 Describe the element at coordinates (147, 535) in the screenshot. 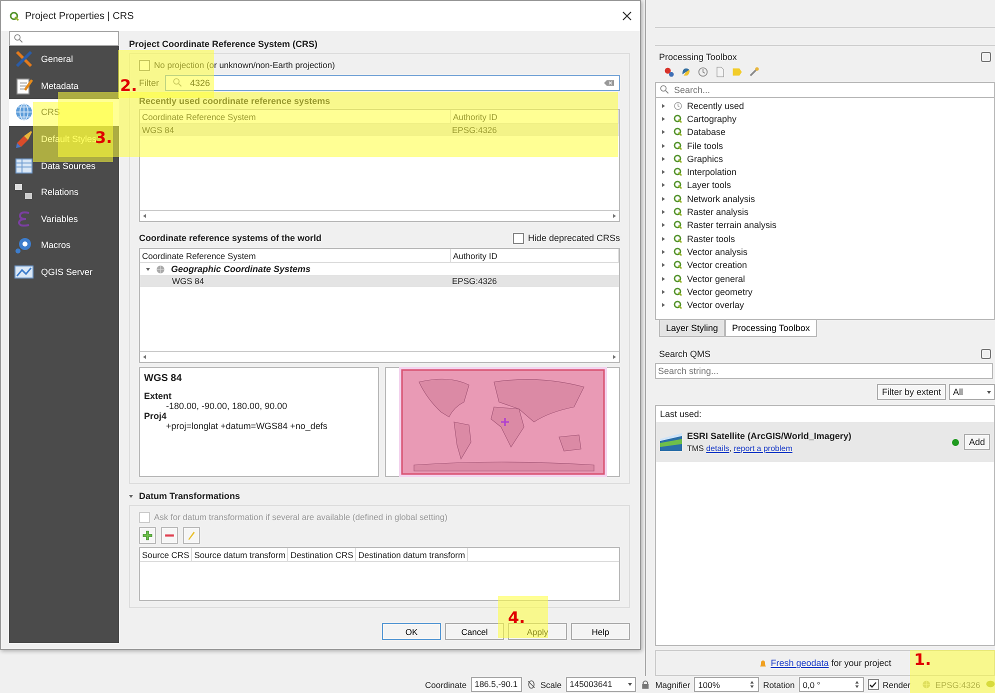

I see `plus-button` at that location.